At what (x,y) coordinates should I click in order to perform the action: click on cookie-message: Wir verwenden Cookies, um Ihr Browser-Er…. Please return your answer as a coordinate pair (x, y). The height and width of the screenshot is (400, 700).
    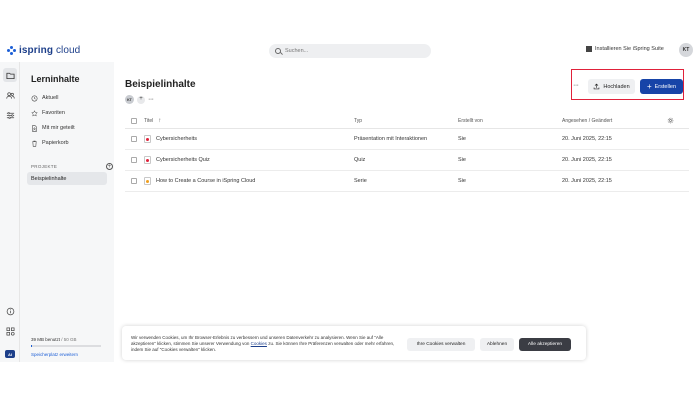
    Looking at the image, I should click on (263, 343).